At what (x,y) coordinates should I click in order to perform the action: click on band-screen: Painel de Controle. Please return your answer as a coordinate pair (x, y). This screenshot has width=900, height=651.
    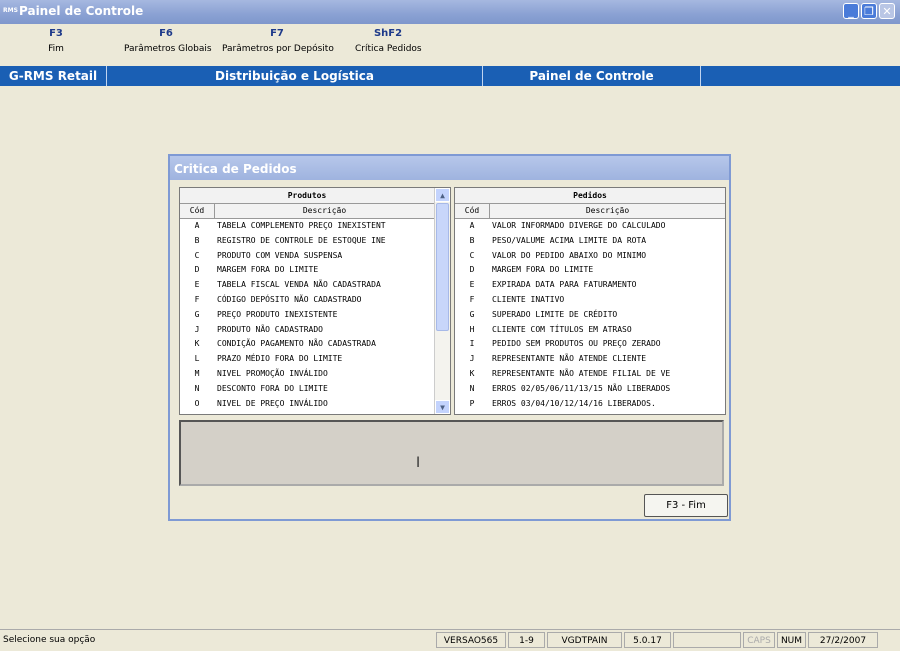
    Looking at the image, I should click on (592, 76).